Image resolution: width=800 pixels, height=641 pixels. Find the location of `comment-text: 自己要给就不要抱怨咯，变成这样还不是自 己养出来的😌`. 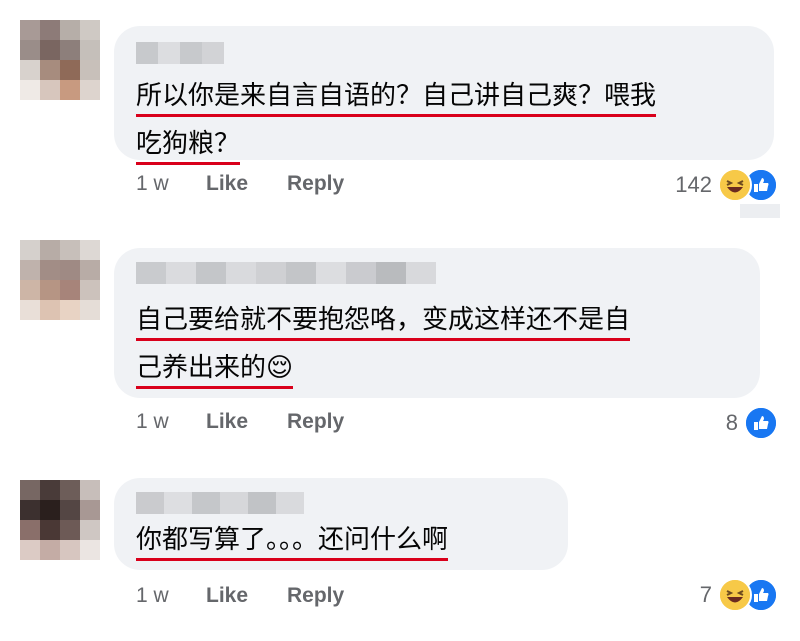

comment-text: 自己要给就不要抱怨咯，变成这样还不是自 己养出来的😌 is located at coordinates (383, 344).